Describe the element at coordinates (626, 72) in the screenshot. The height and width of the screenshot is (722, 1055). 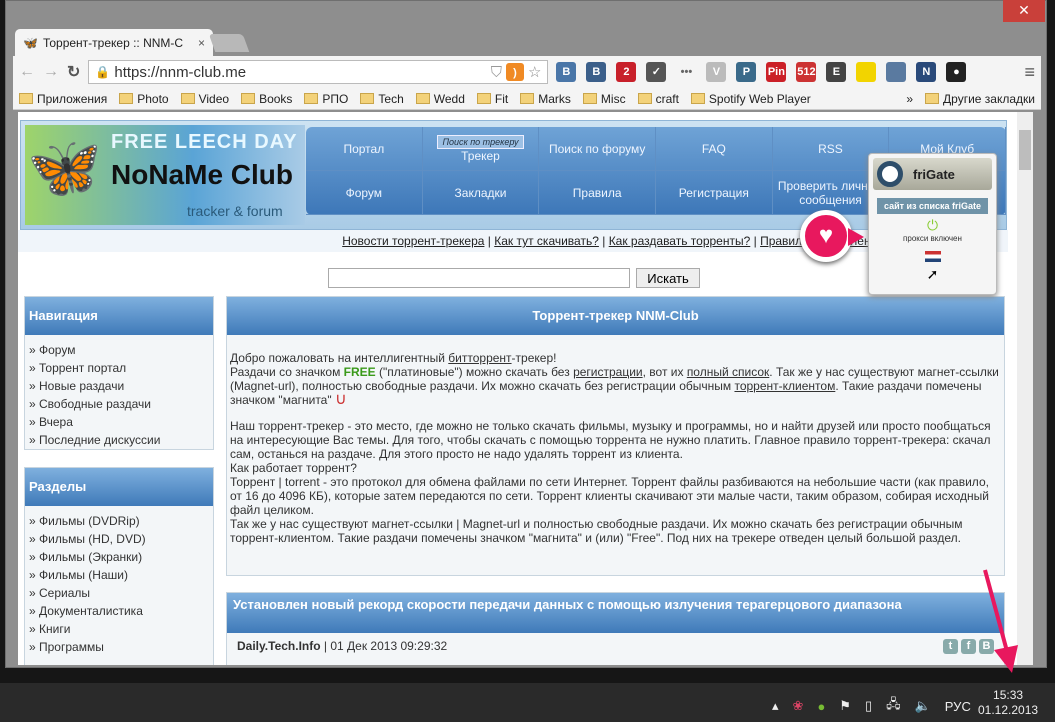
I see `mail-icon: 2` at that location.